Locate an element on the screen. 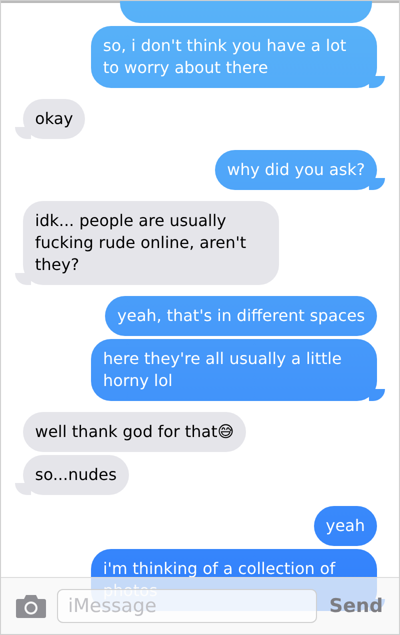 Image resolution: width=400 pixels, height=635 pixels. message-bubble: okay is located at coordinates (54, 119).